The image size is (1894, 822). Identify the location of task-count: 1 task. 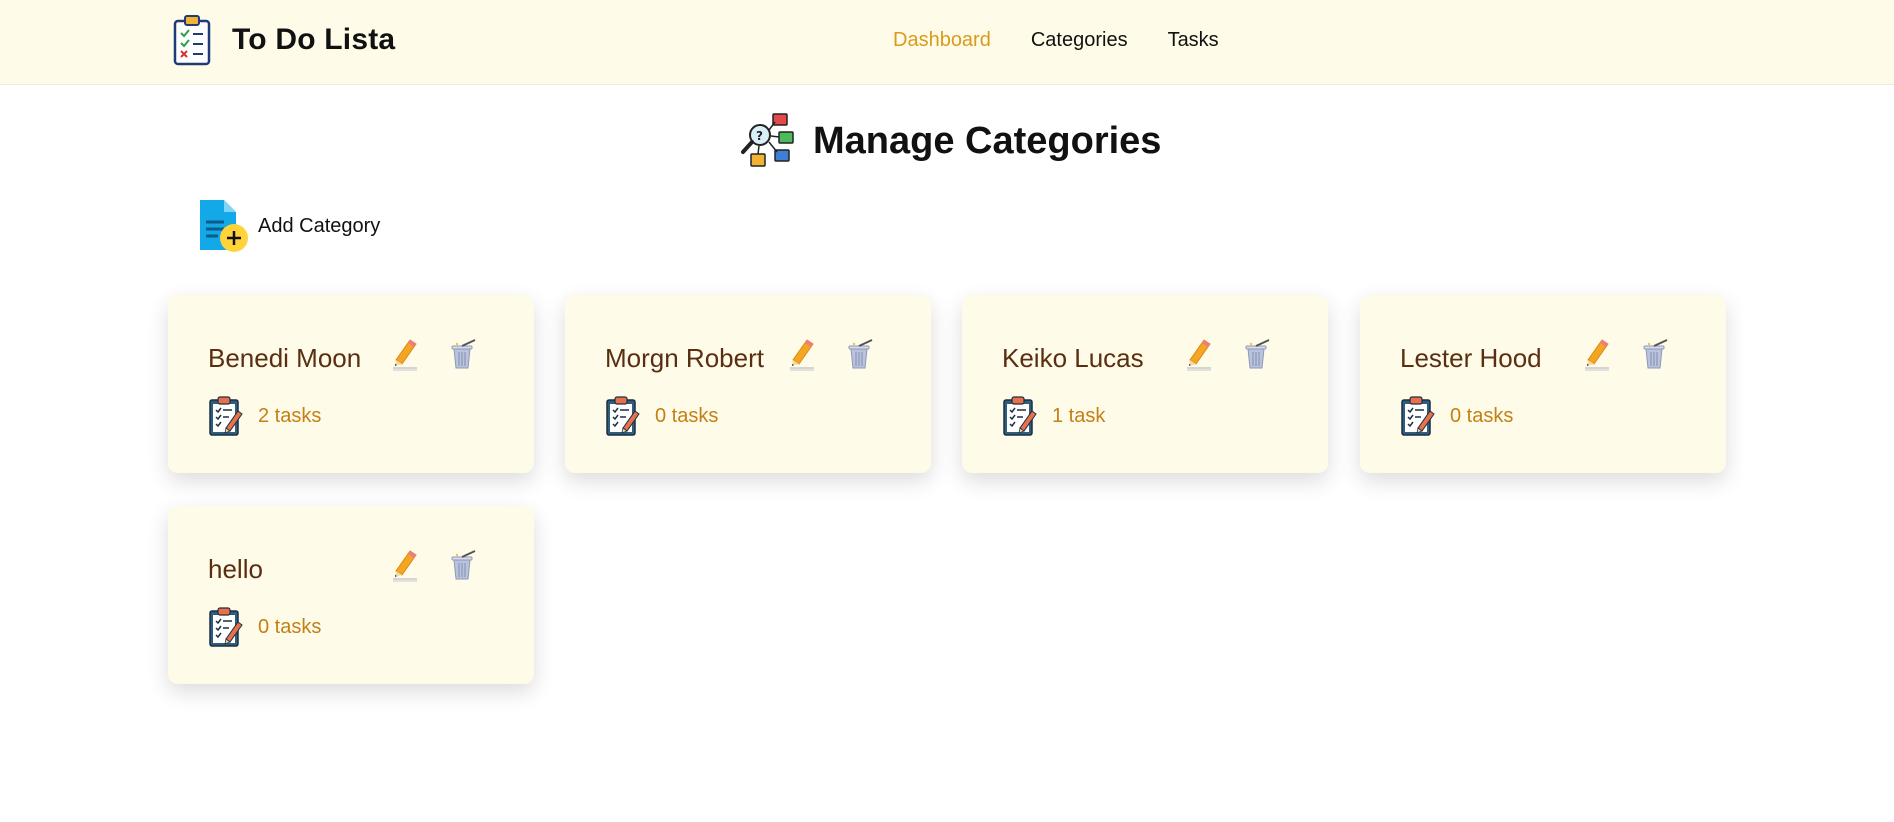
(1053, 416).